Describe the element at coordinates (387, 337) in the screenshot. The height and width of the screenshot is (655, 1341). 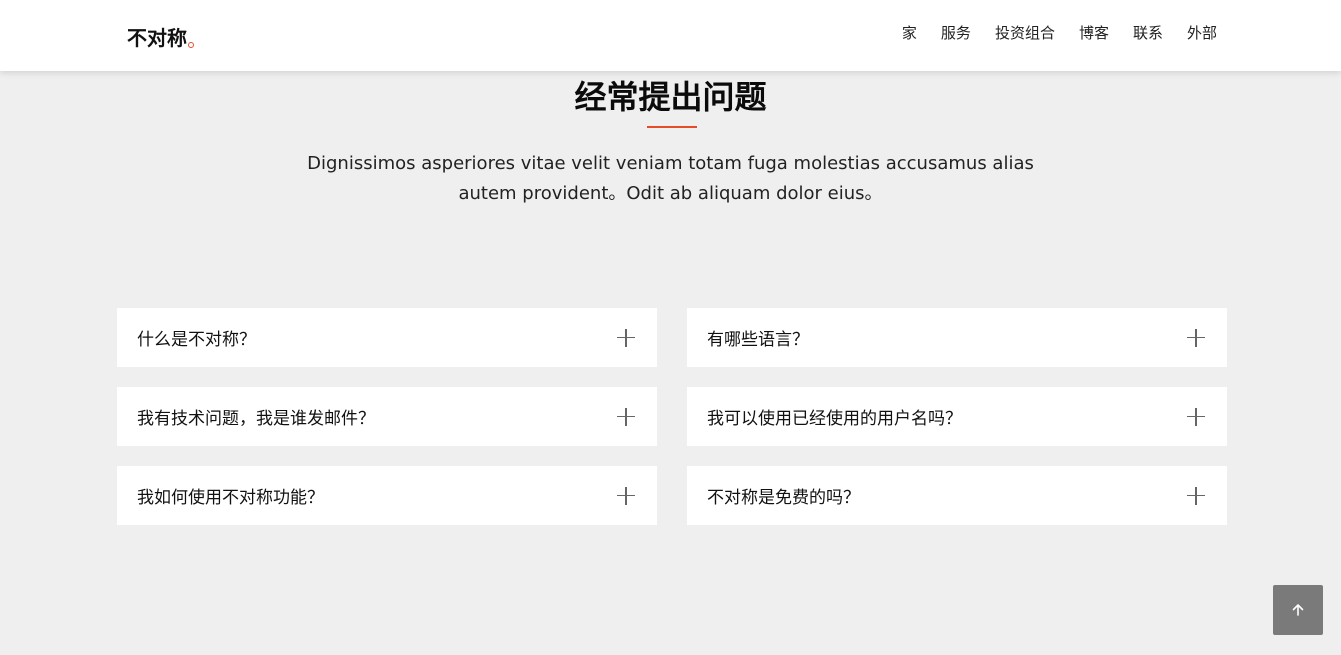
I see `faq-item: 什么是不对称？` at that location.